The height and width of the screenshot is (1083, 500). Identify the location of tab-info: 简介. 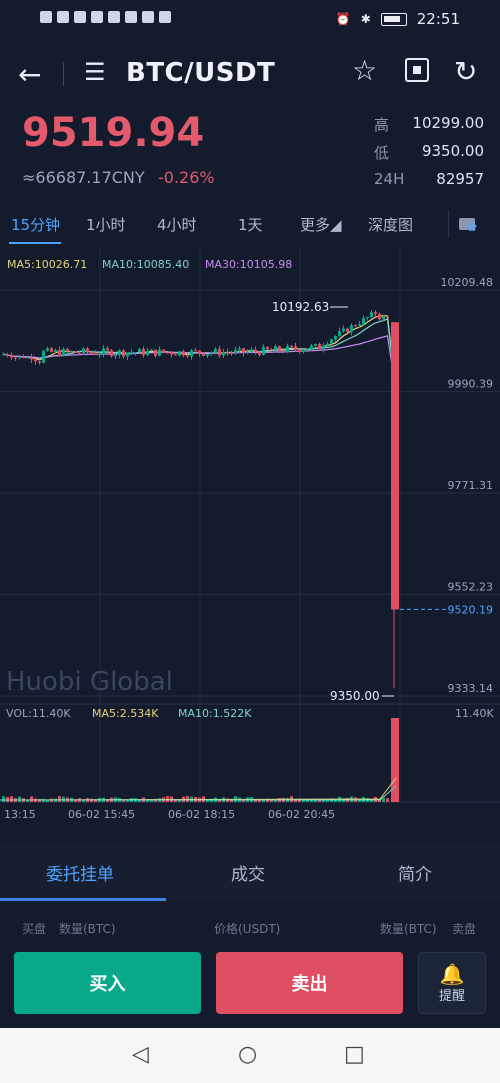
(415, 872).